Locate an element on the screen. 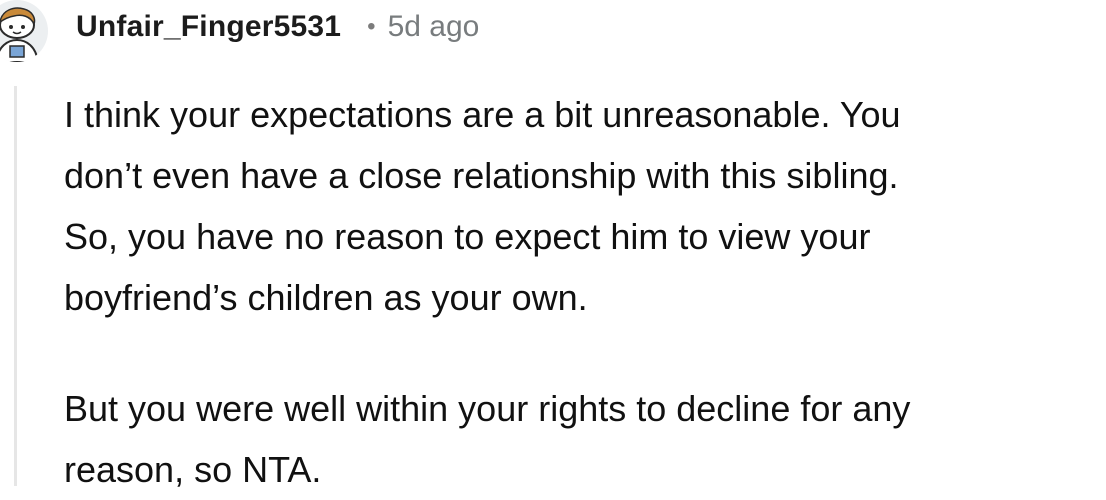 Image resolution: width=1106 pixels, height=500 pixels. timestamp-link: 5d ago is located at coordinates (434, 27).